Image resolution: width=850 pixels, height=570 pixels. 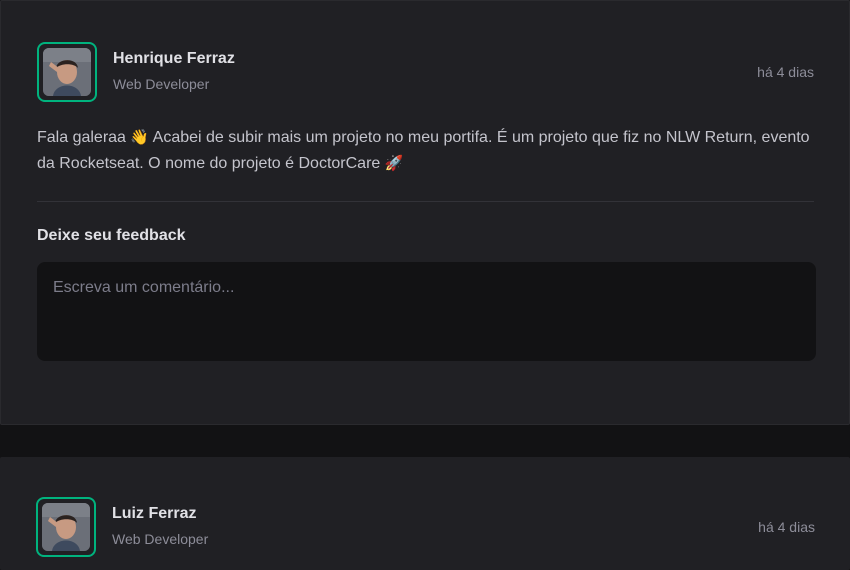 What do you see at coordinates (425, 201) in the screenshot?
I see `divider` at bounding box center [425, 201].